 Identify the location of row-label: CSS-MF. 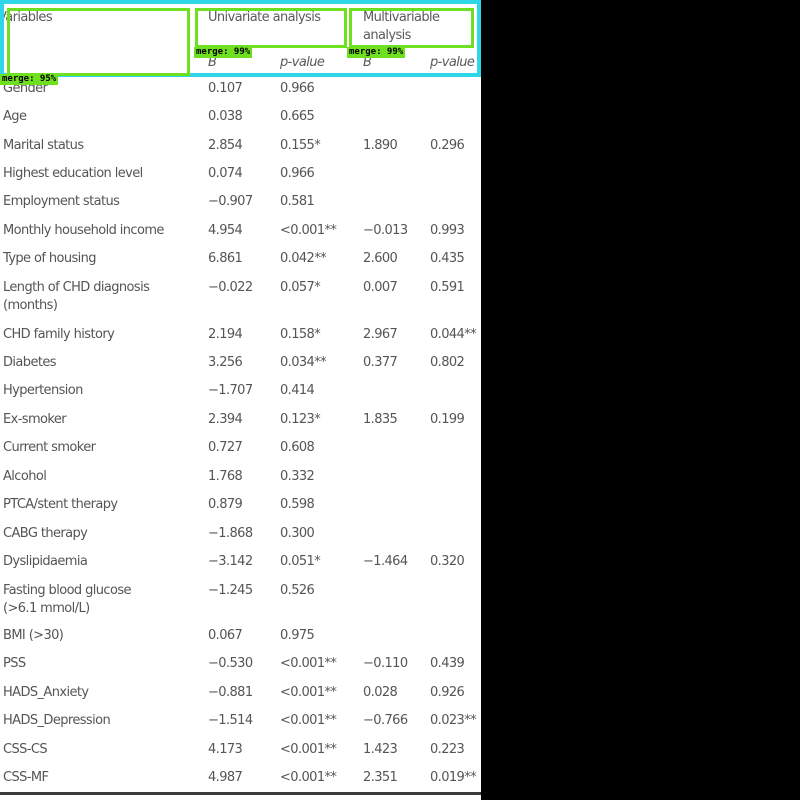
(26, 777).